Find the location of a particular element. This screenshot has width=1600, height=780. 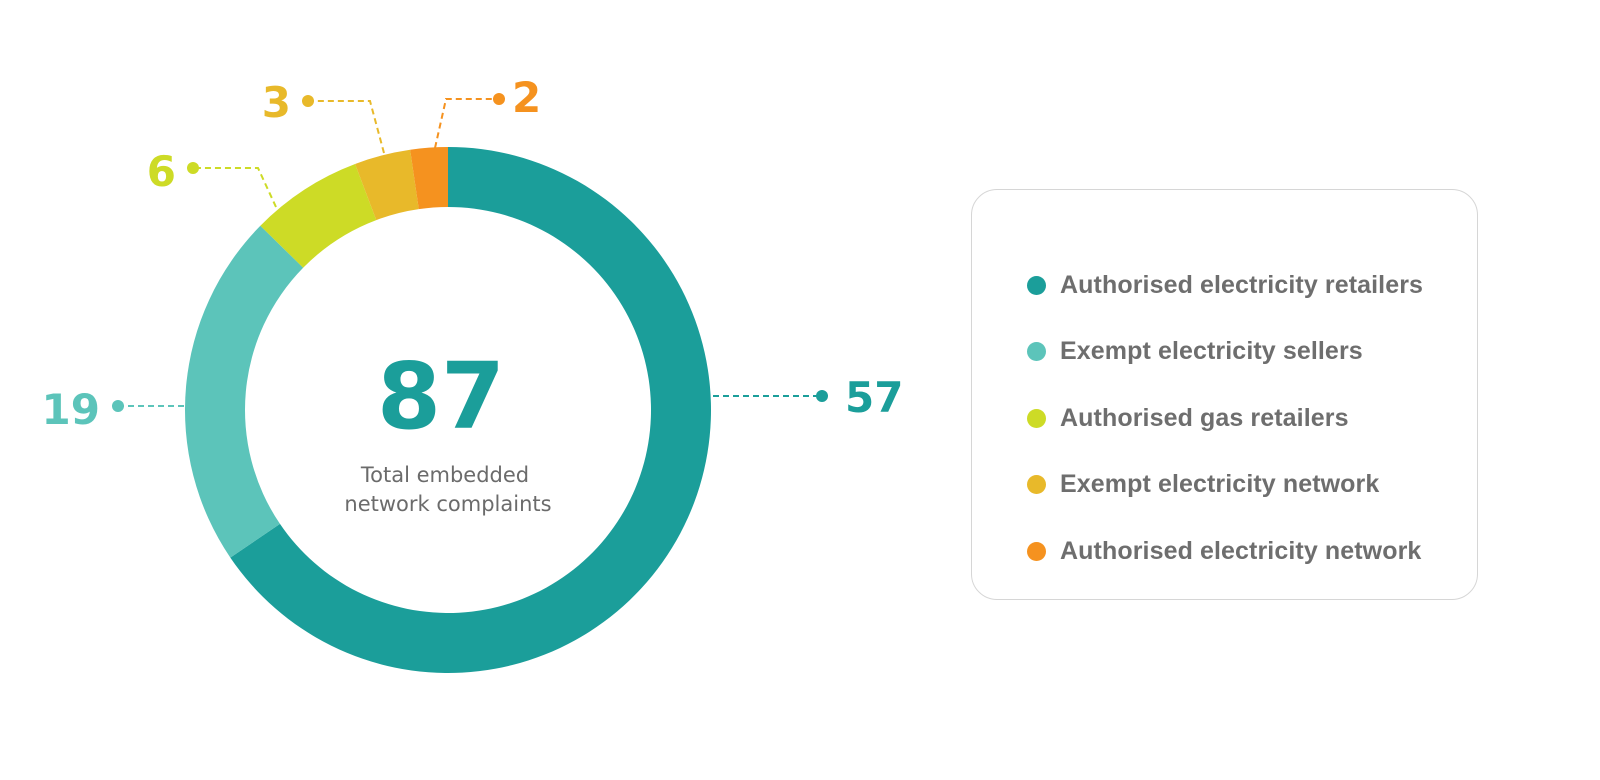

total-value: 87 is located at coordinates (441, 396).